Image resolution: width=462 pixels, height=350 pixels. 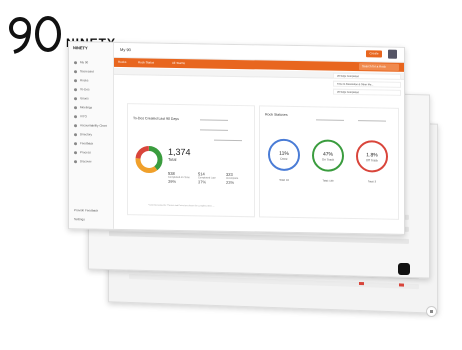 I want to click on sidebar-item-issues: Issues, so click(x=81, y=98).